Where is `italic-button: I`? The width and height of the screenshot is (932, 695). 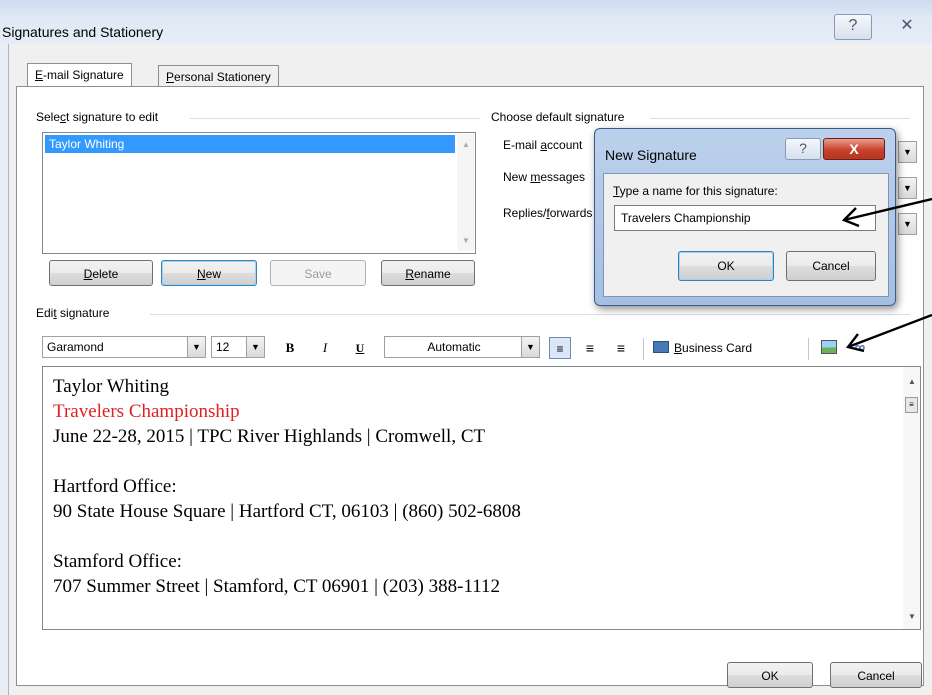
italic-button: I is located at coordinates (325, 348).